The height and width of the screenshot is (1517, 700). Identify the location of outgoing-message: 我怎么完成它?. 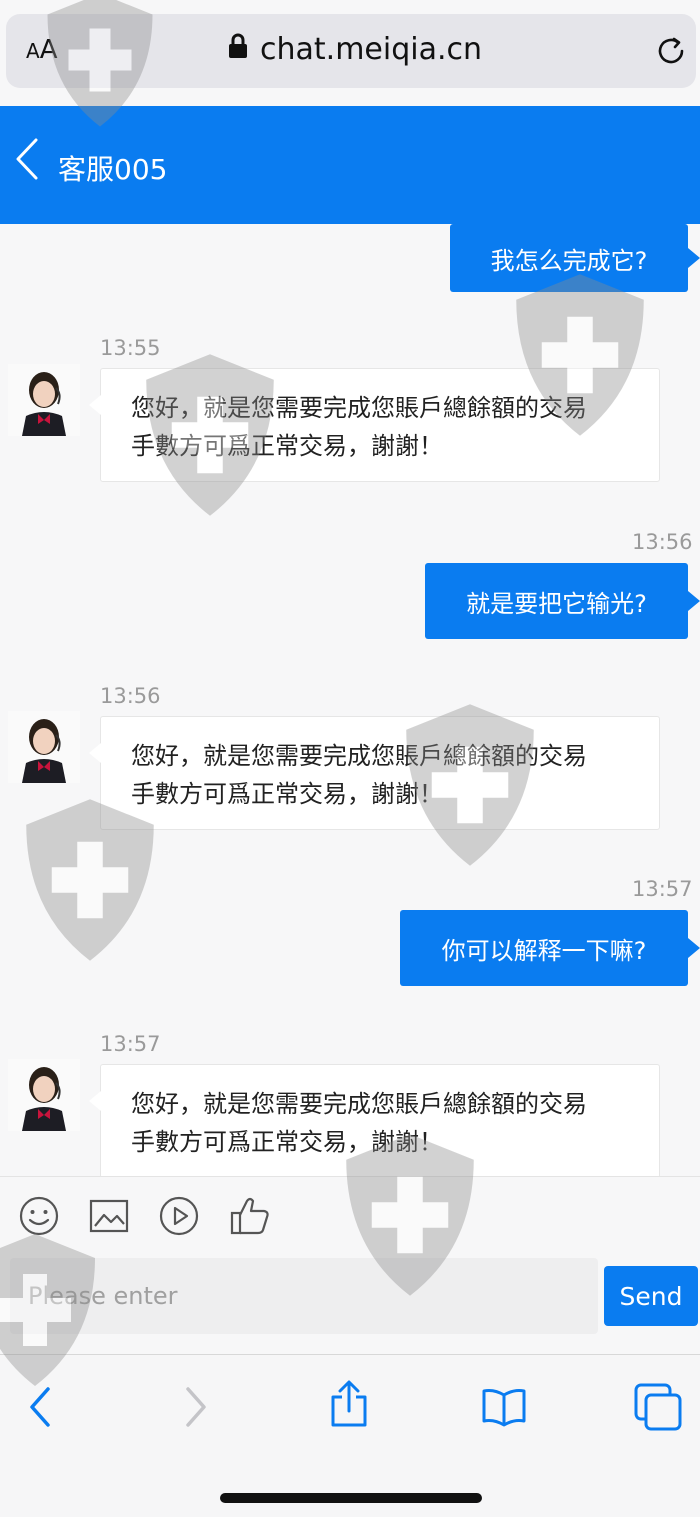
(575, 258).